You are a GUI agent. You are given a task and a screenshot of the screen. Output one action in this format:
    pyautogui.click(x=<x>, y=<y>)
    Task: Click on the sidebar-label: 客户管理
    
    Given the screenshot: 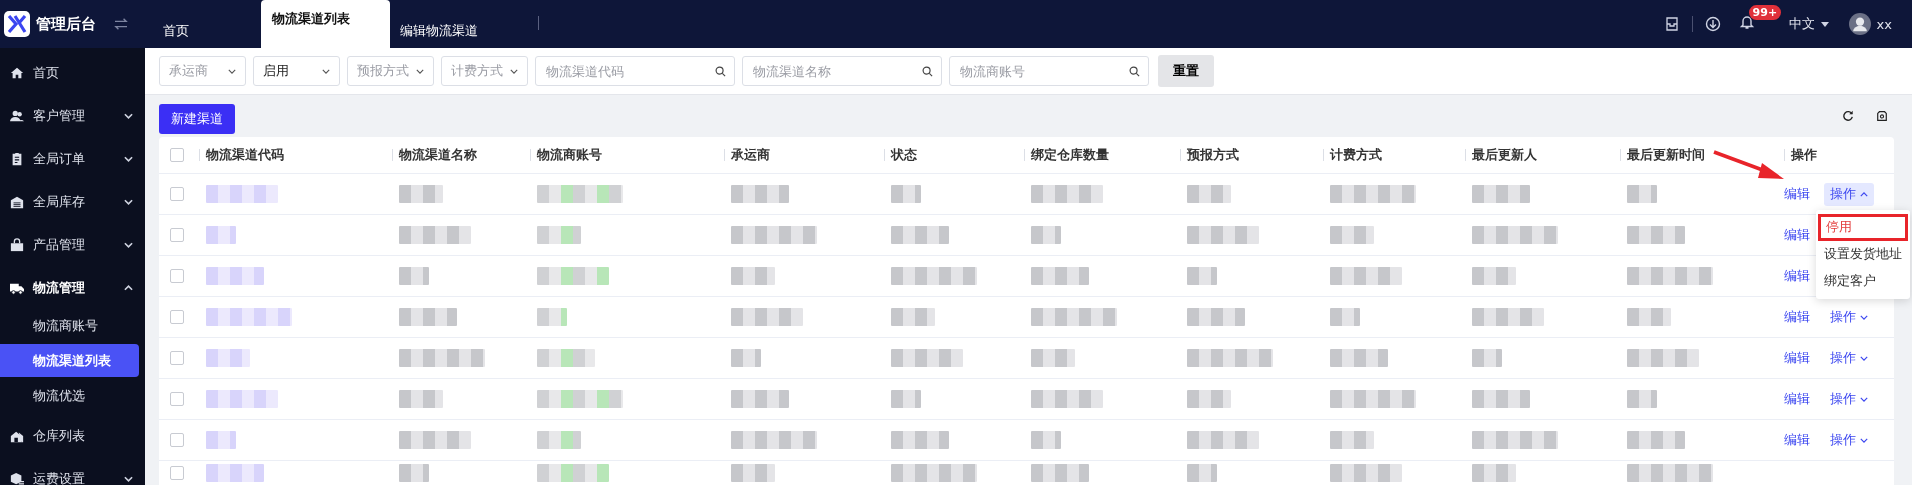 What is the action you would take?
    pyautogui.click(x=59, y=115)
    